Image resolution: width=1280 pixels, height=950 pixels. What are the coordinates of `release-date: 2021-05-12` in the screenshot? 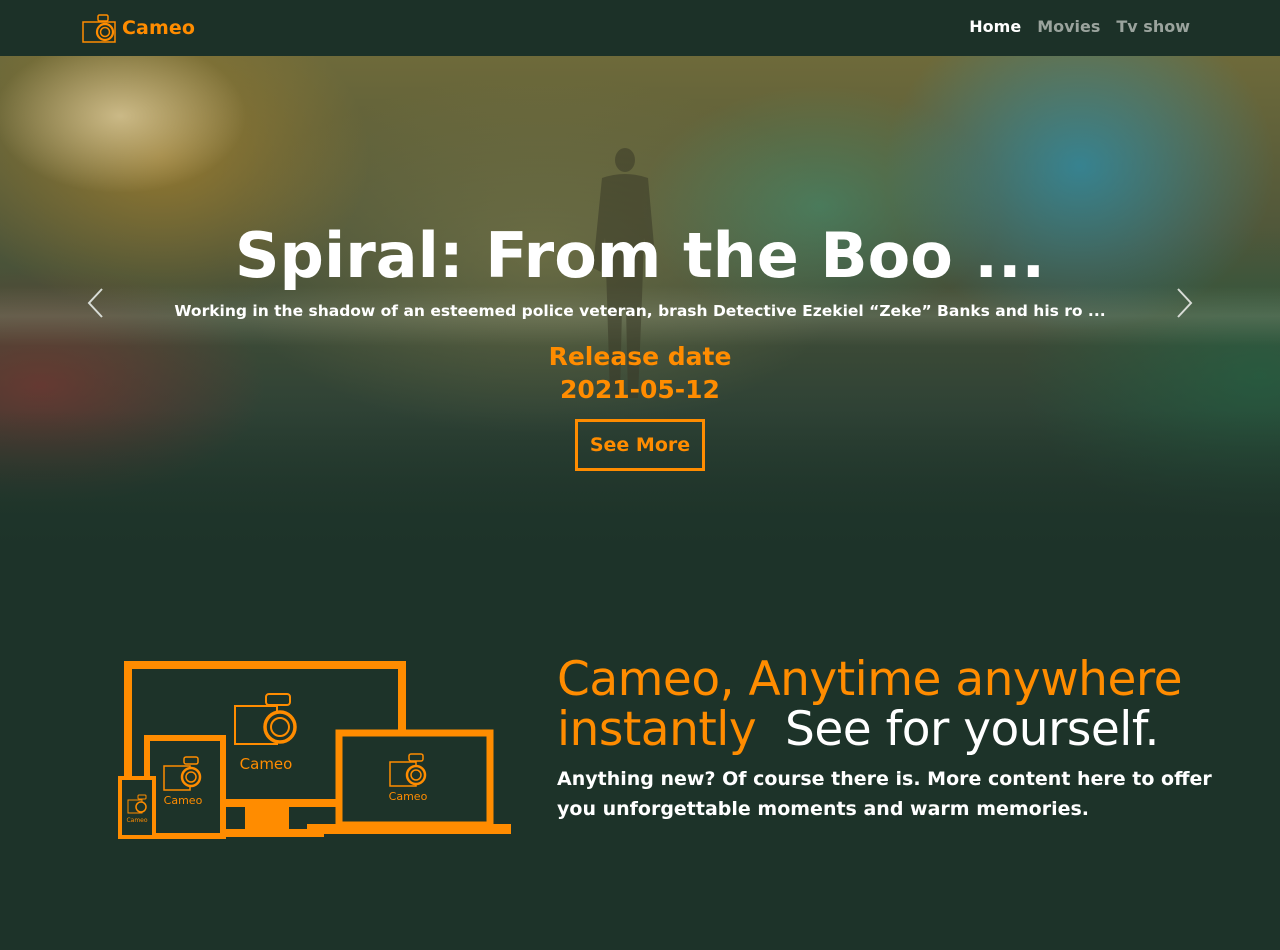 It's located at (640, 389).